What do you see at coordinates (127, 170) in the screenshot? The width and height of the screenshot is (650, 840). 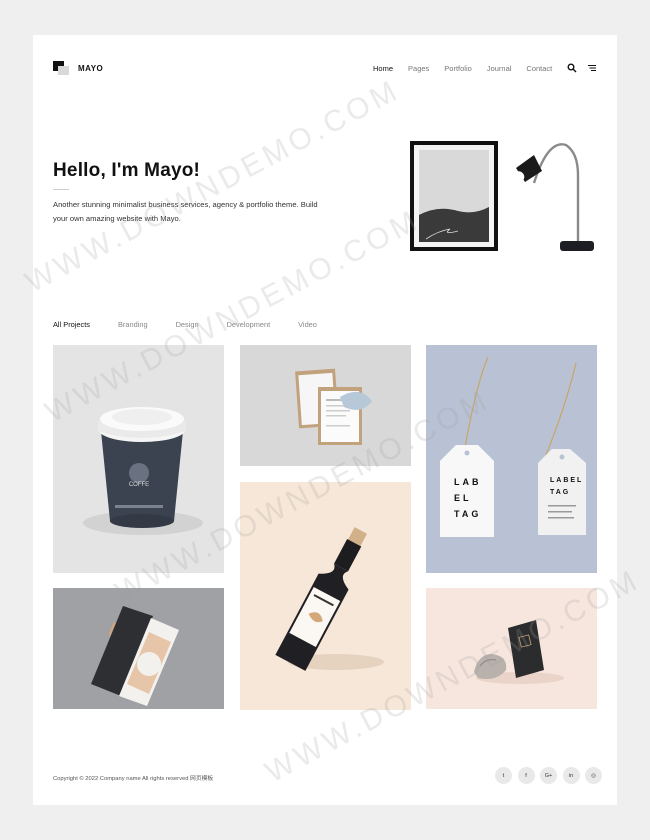 I see `hero-title: Hello, I'm Mayo!` at bounding box center [127, 170].